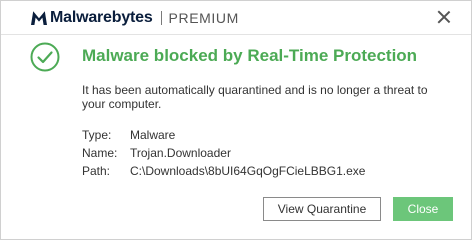 The height and width of the screenshot is (240, 472). What do you see at coordinates (153, 135) in the screenshot?
I see `detail-value-type: Malware` at bounding box center [153, 135].